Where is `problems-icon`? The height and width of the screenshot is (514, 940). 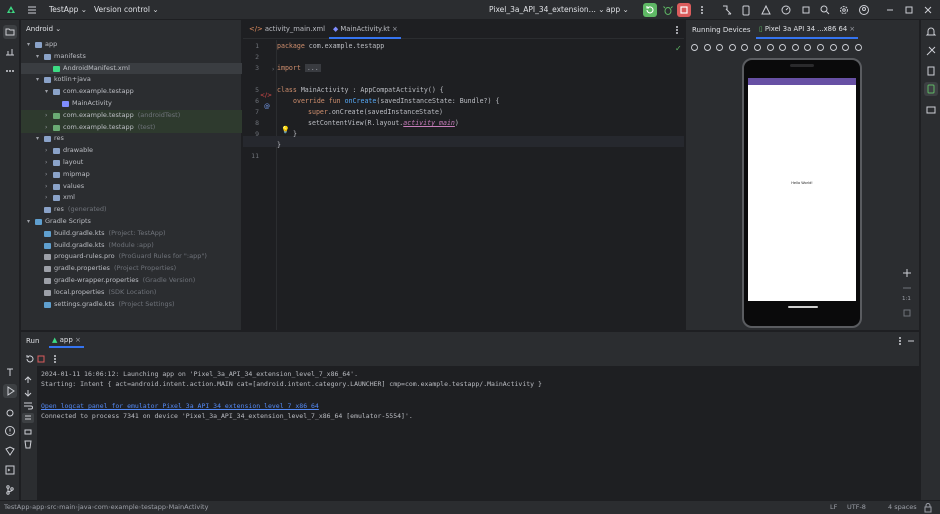
problems-icon is located at coordinates (10, 431).